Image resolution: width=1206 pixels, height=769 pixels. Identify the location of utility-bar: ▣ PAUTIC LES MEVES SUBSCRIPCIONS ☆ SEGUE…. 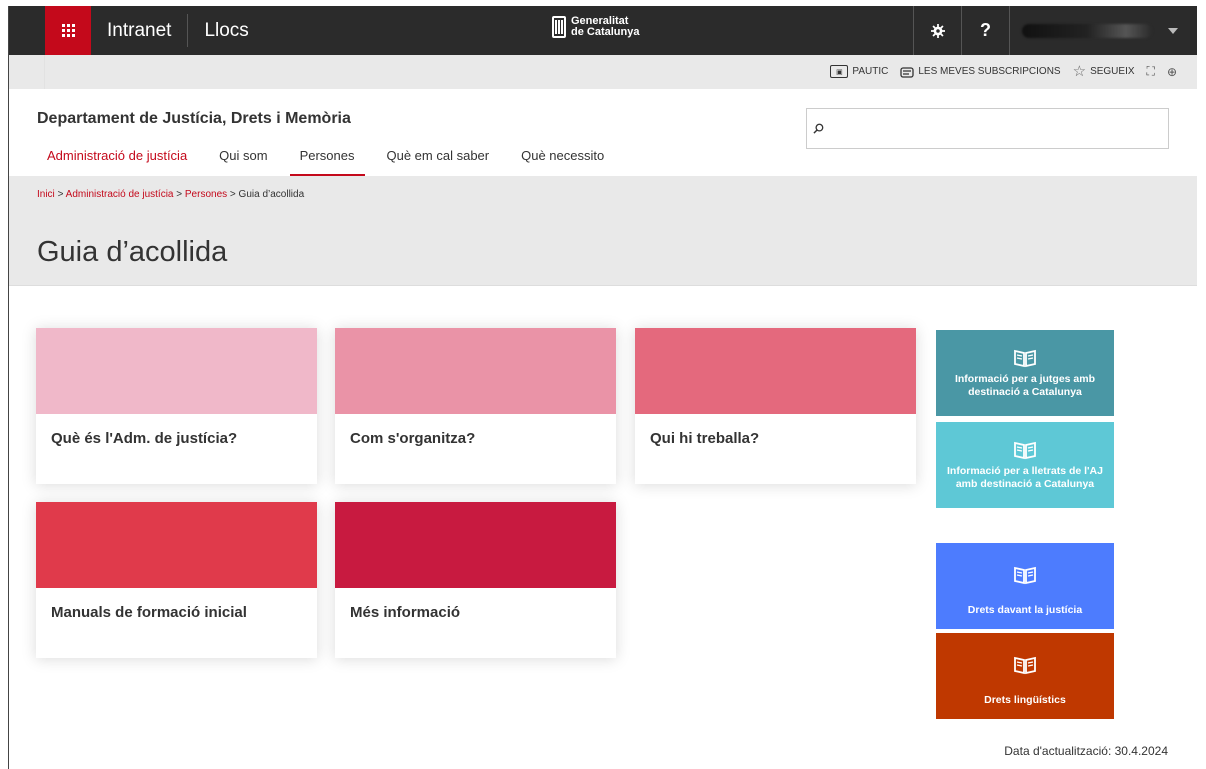
(603, 72).